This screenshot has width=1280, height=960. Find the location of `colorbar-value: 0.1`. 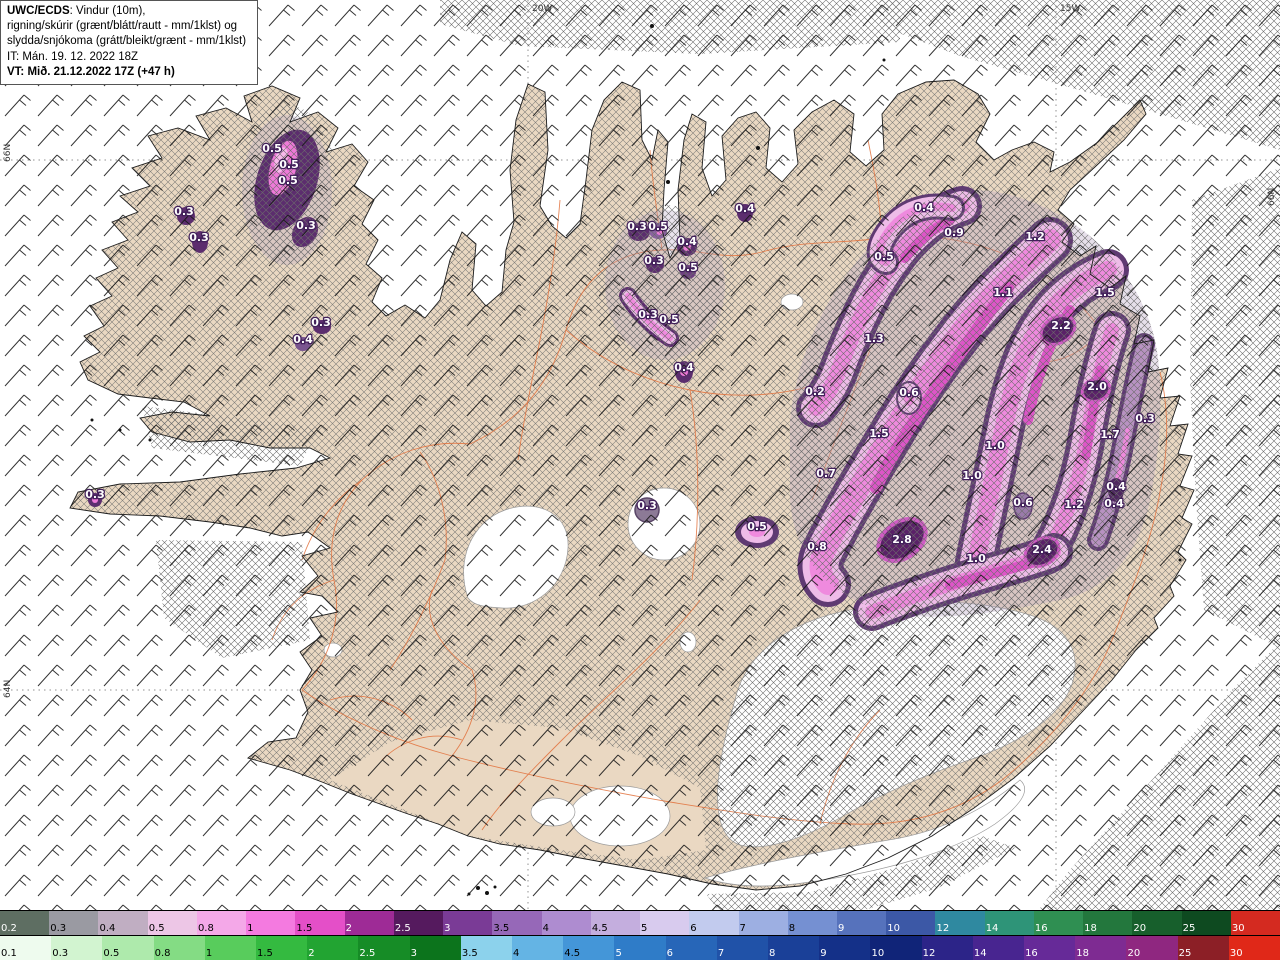

colorbar-value: 0.1 is located at coordinates (9, 953).